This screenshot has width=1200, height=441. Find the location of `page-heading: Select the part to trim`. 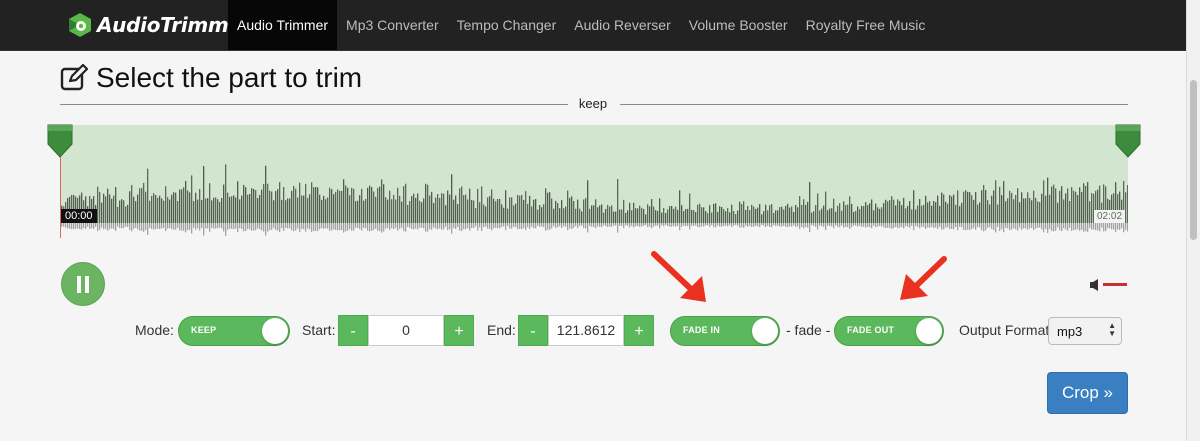

page-heading: Select the part to trim is located at coordinates (211, 78).